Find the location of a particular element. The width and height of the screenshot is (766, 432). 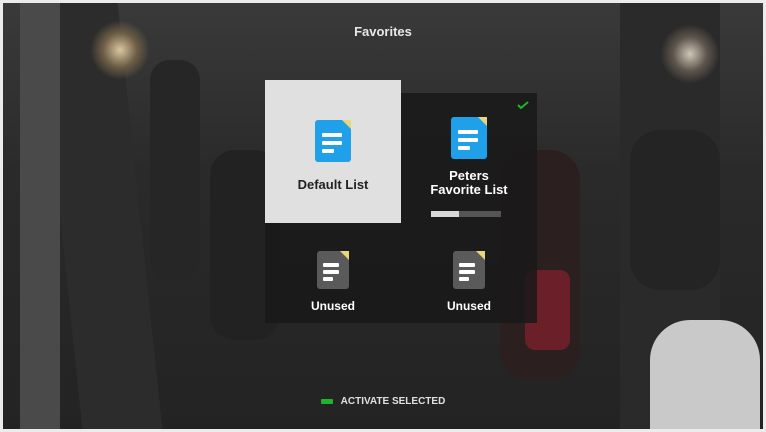

list-progress-bar is located at coordinates (466, 214).